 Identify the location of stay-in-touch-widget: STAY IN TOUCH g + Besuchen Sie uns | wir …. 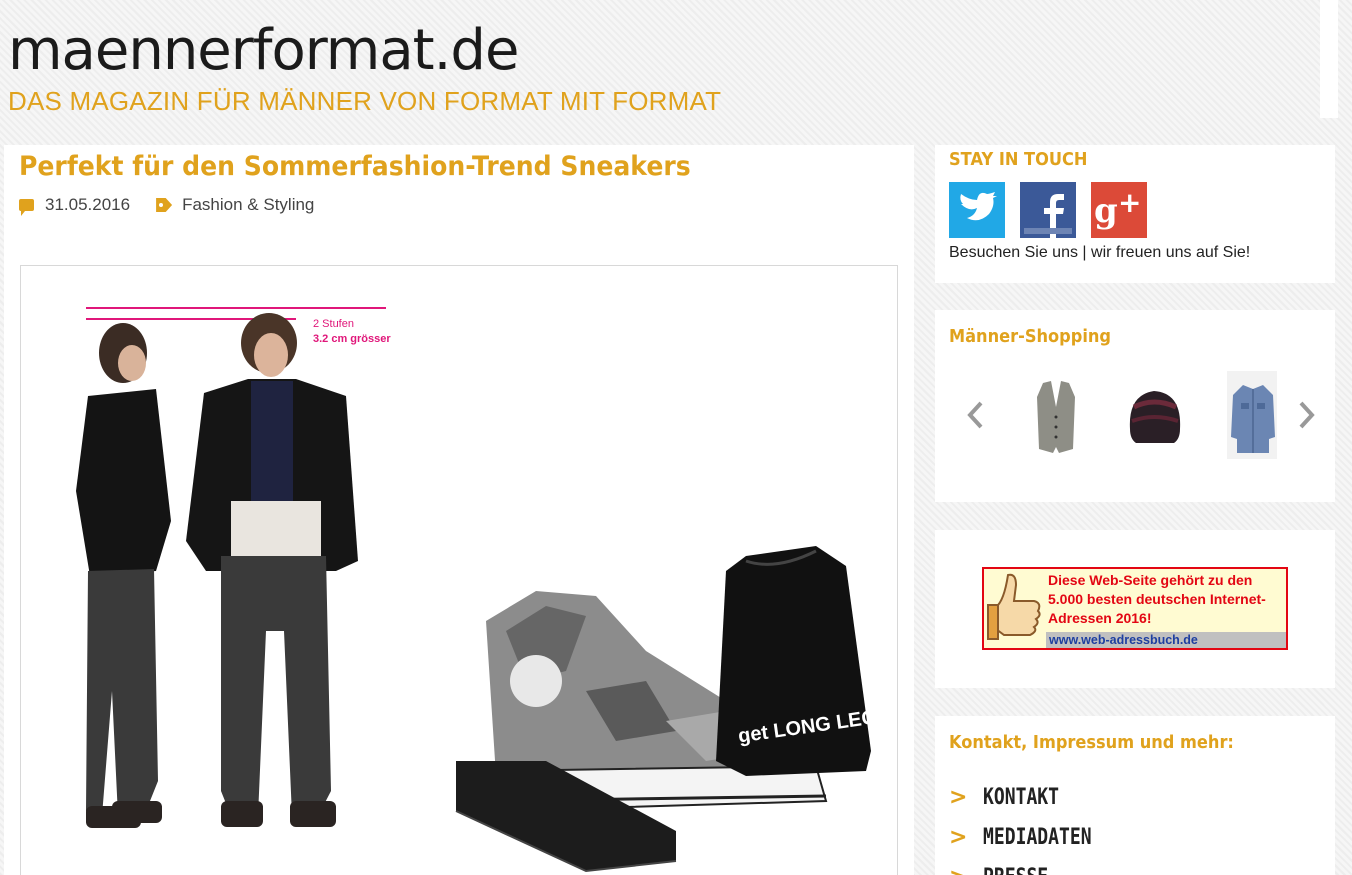
(1135, 214).